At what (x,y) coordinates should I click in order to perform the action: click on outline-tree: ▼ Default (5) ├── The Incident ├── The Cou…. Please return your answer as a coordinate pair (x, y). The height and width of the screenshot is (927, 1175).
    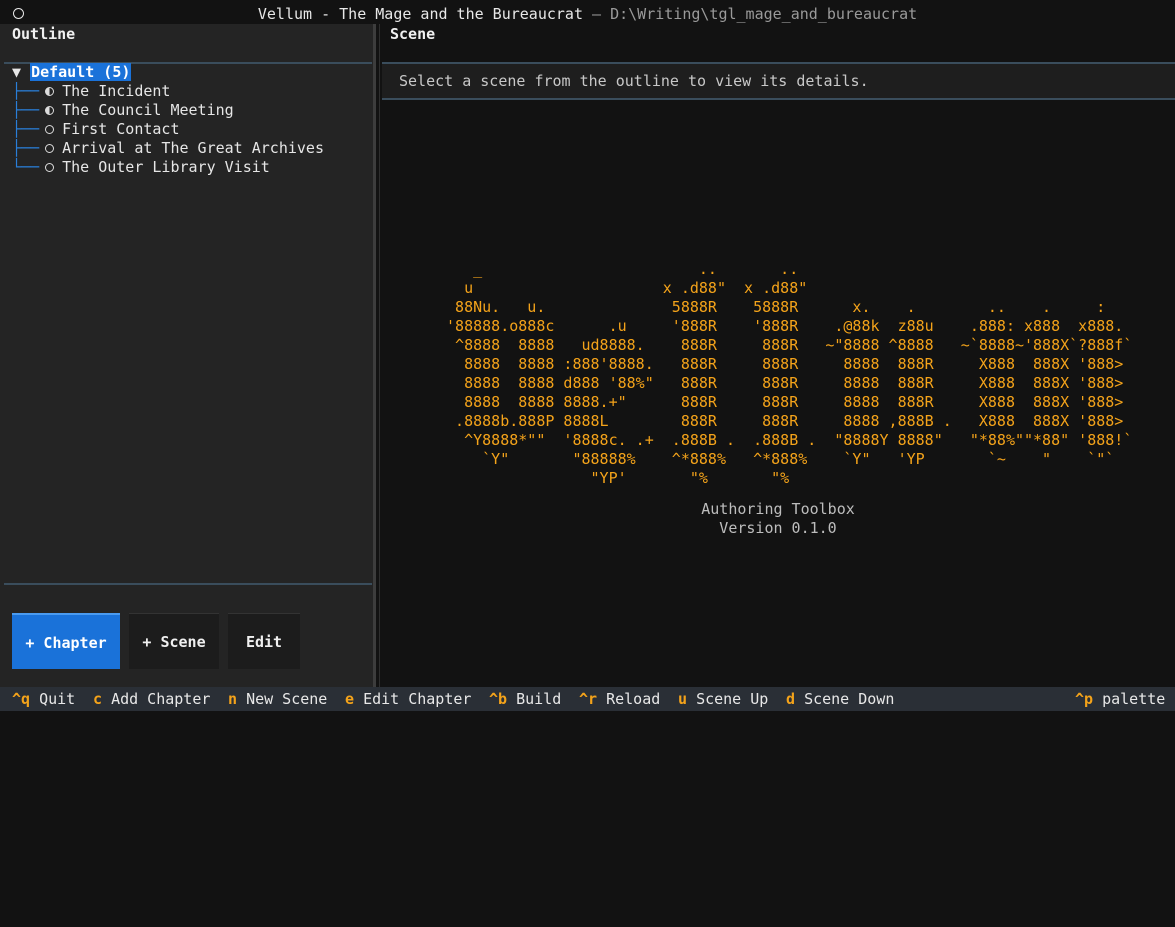
    Looking at the image, I should click on (168, 120).